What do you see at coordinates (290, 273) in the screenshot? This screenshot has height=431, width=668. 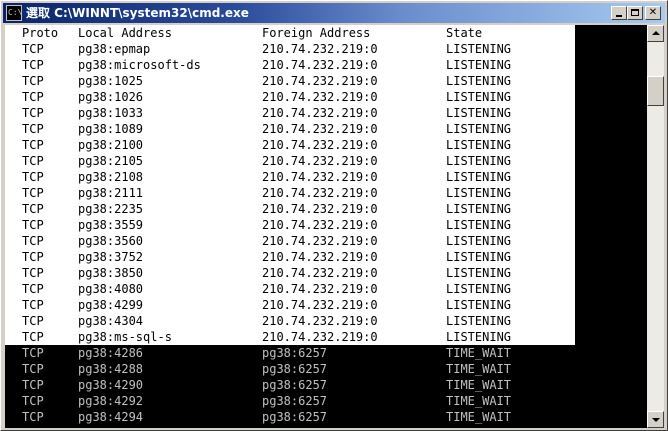 I see `table-row: TCP pg38:3850 210.74.232.219:0 LISTENING` at bounding box center [290, 273].